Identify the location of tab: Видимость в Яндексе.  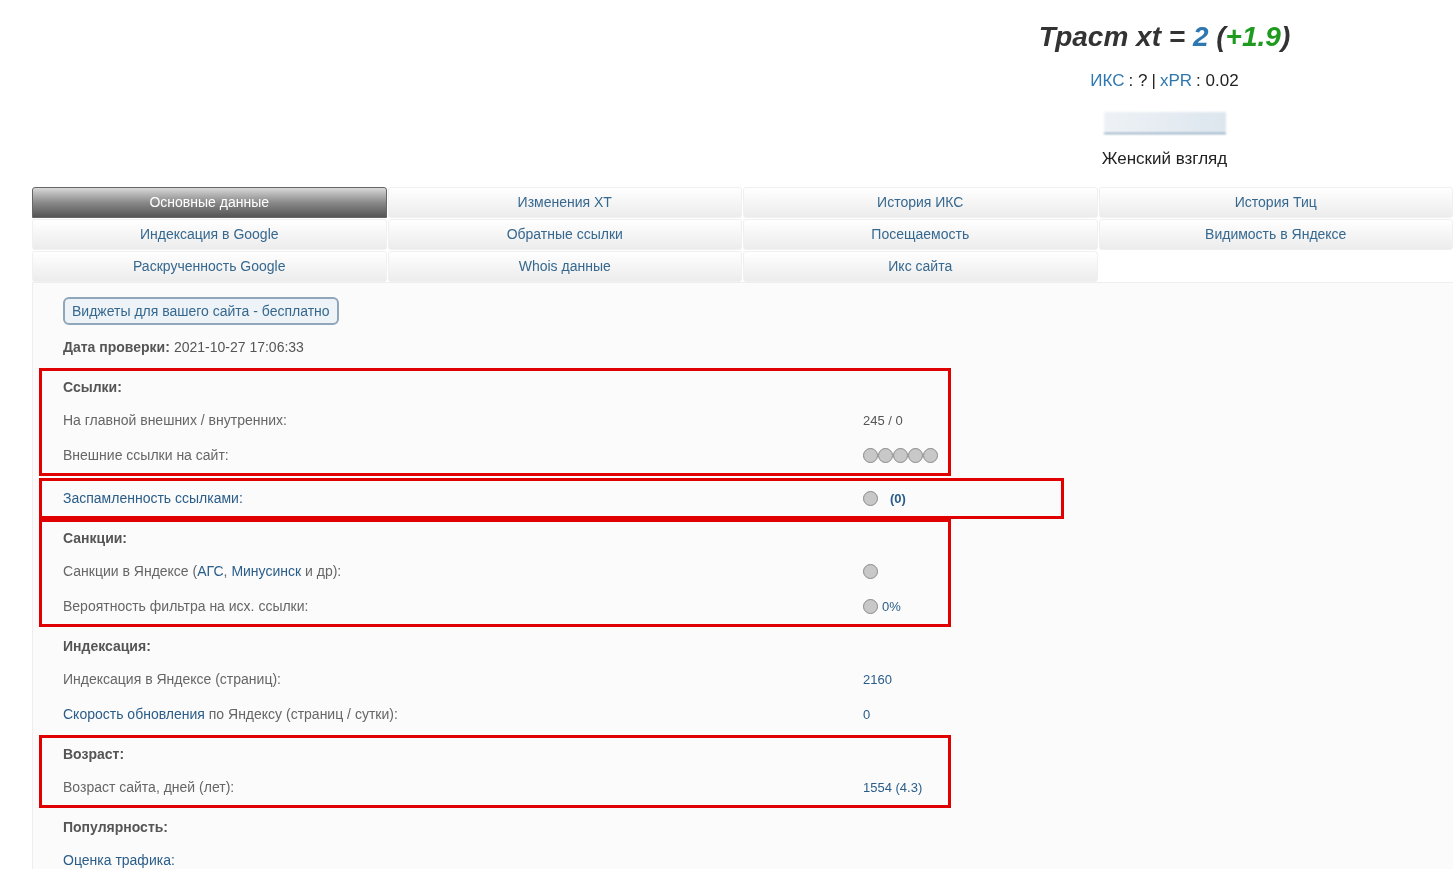
(1275, 234).